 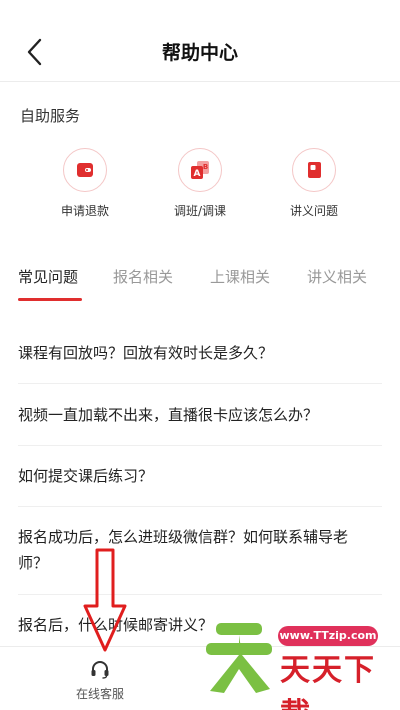 What do you see at coordinates (314, 170) in the screenshot?
I see `book-icon` at bounding box center [314, 170].